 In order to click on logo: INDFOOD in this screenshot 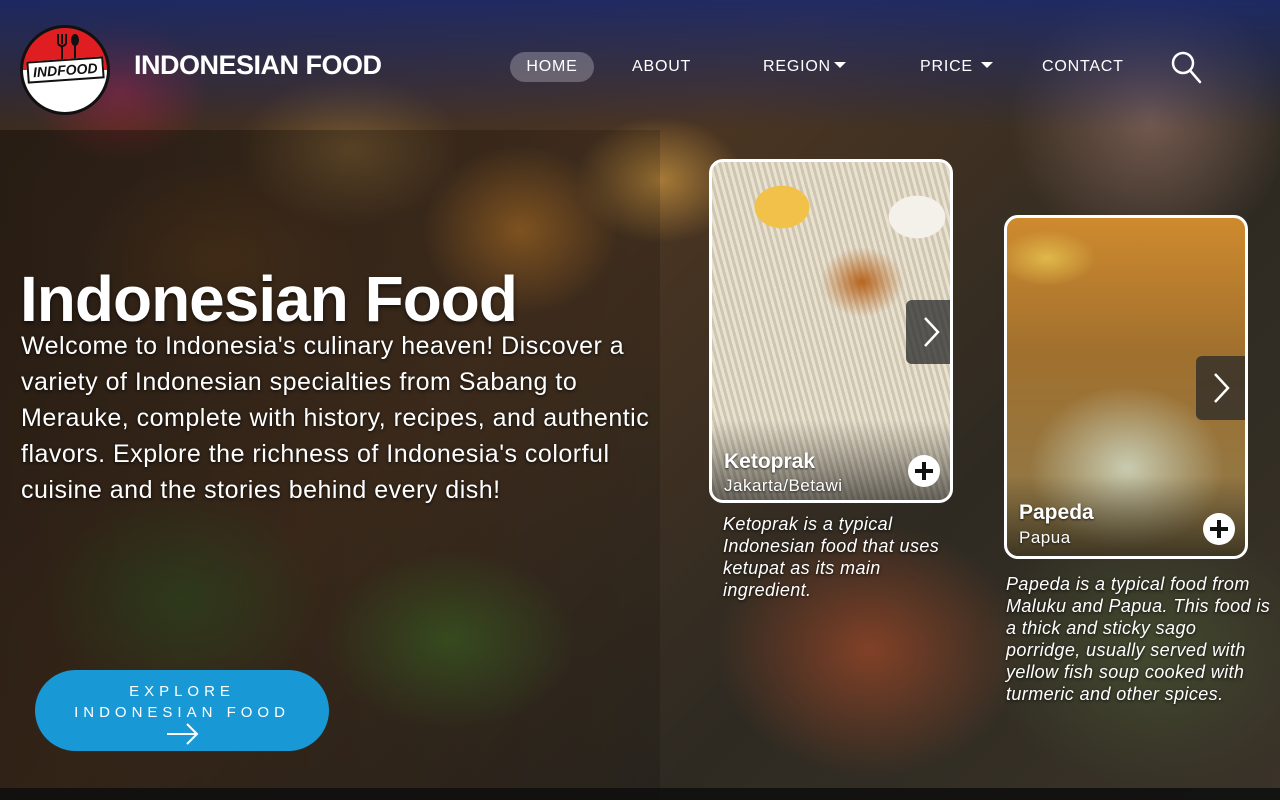, I will do `click(65, 70)`.